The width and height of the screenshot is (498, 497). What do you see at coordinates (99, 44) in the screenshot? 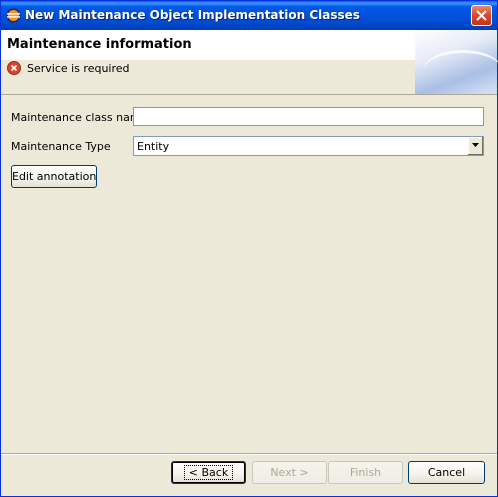
I see `page-title: Maintenance information` at bounding box center [99, 44].